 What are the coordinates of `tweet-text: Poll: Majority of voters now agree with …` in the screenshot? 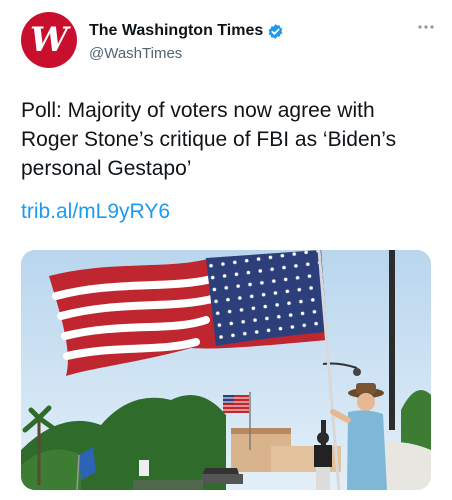 It's located at (209, 139).